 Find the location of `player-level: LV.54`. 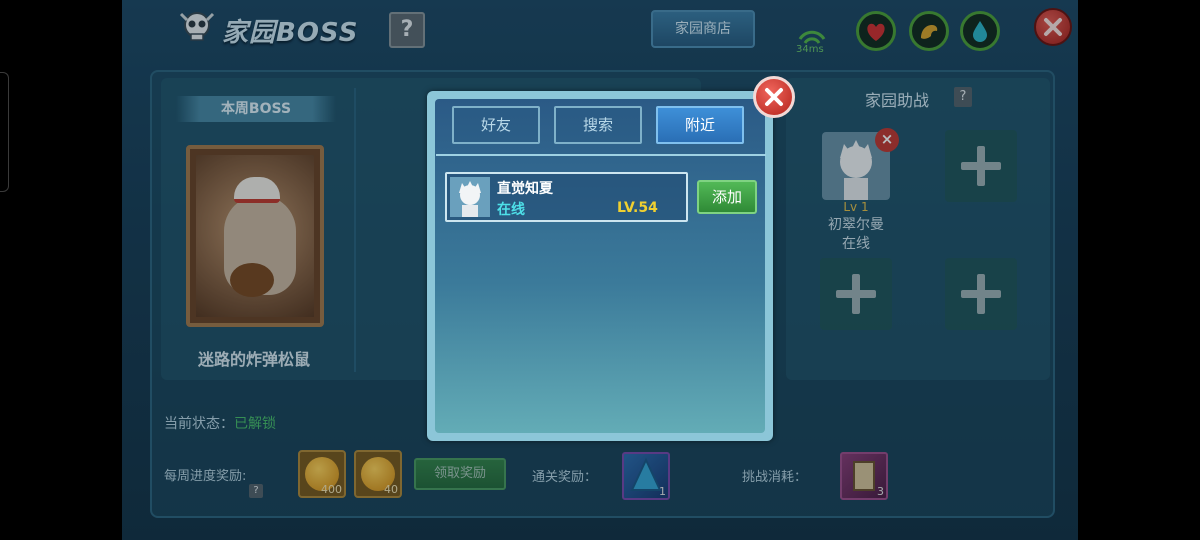

player-level: LV.54 is located at coordinates (637, 208).